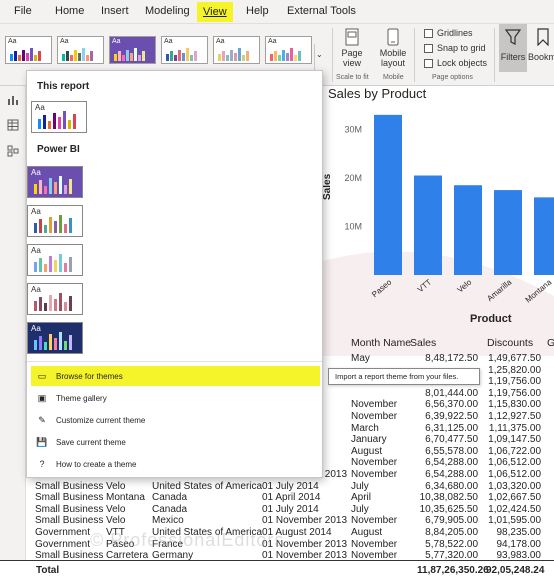  Describe the element at coordinates (514, 498) in the screenshot. I see `cell-discounts: 1,02,667.50` at that location.